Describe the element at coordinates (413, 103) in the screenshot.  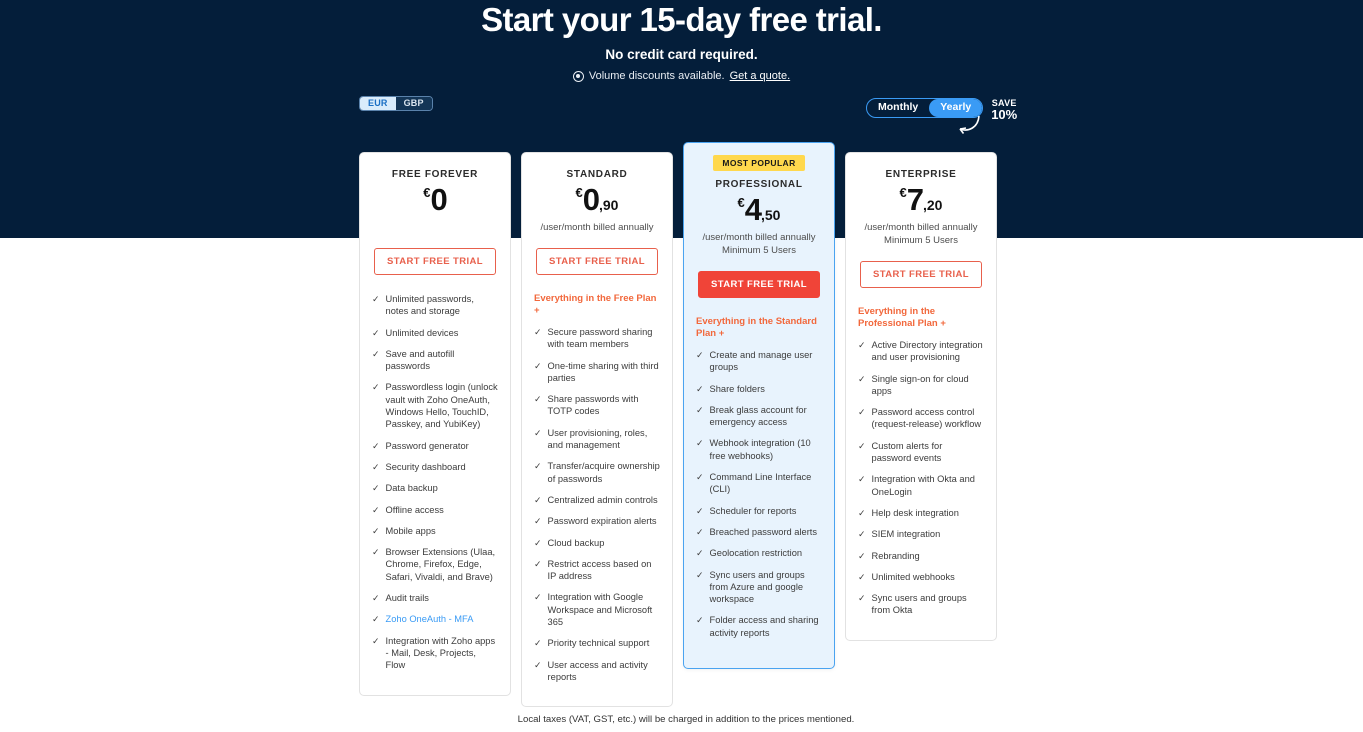
I see `currency-option-gbp: GBP` at that location.